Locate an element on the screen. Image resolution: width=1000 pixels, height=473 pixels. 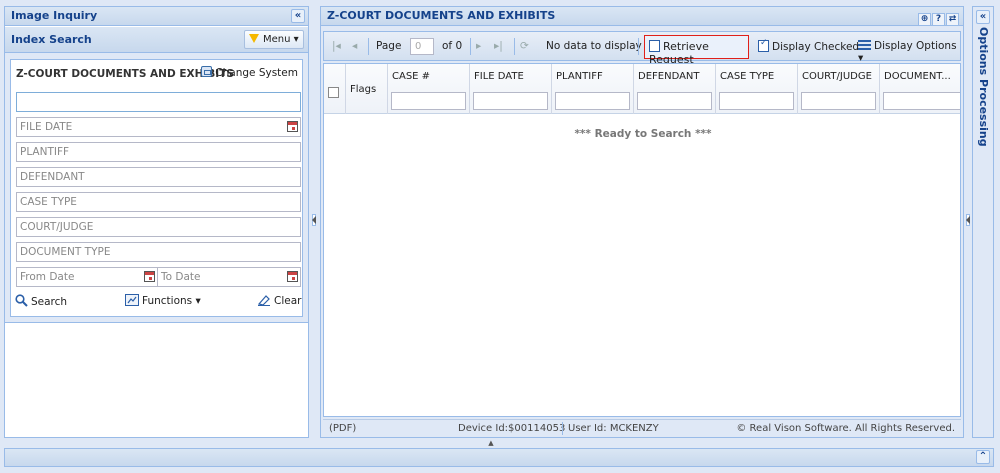
prev-page-icon: ◂ is located at coordinates (354, 46).